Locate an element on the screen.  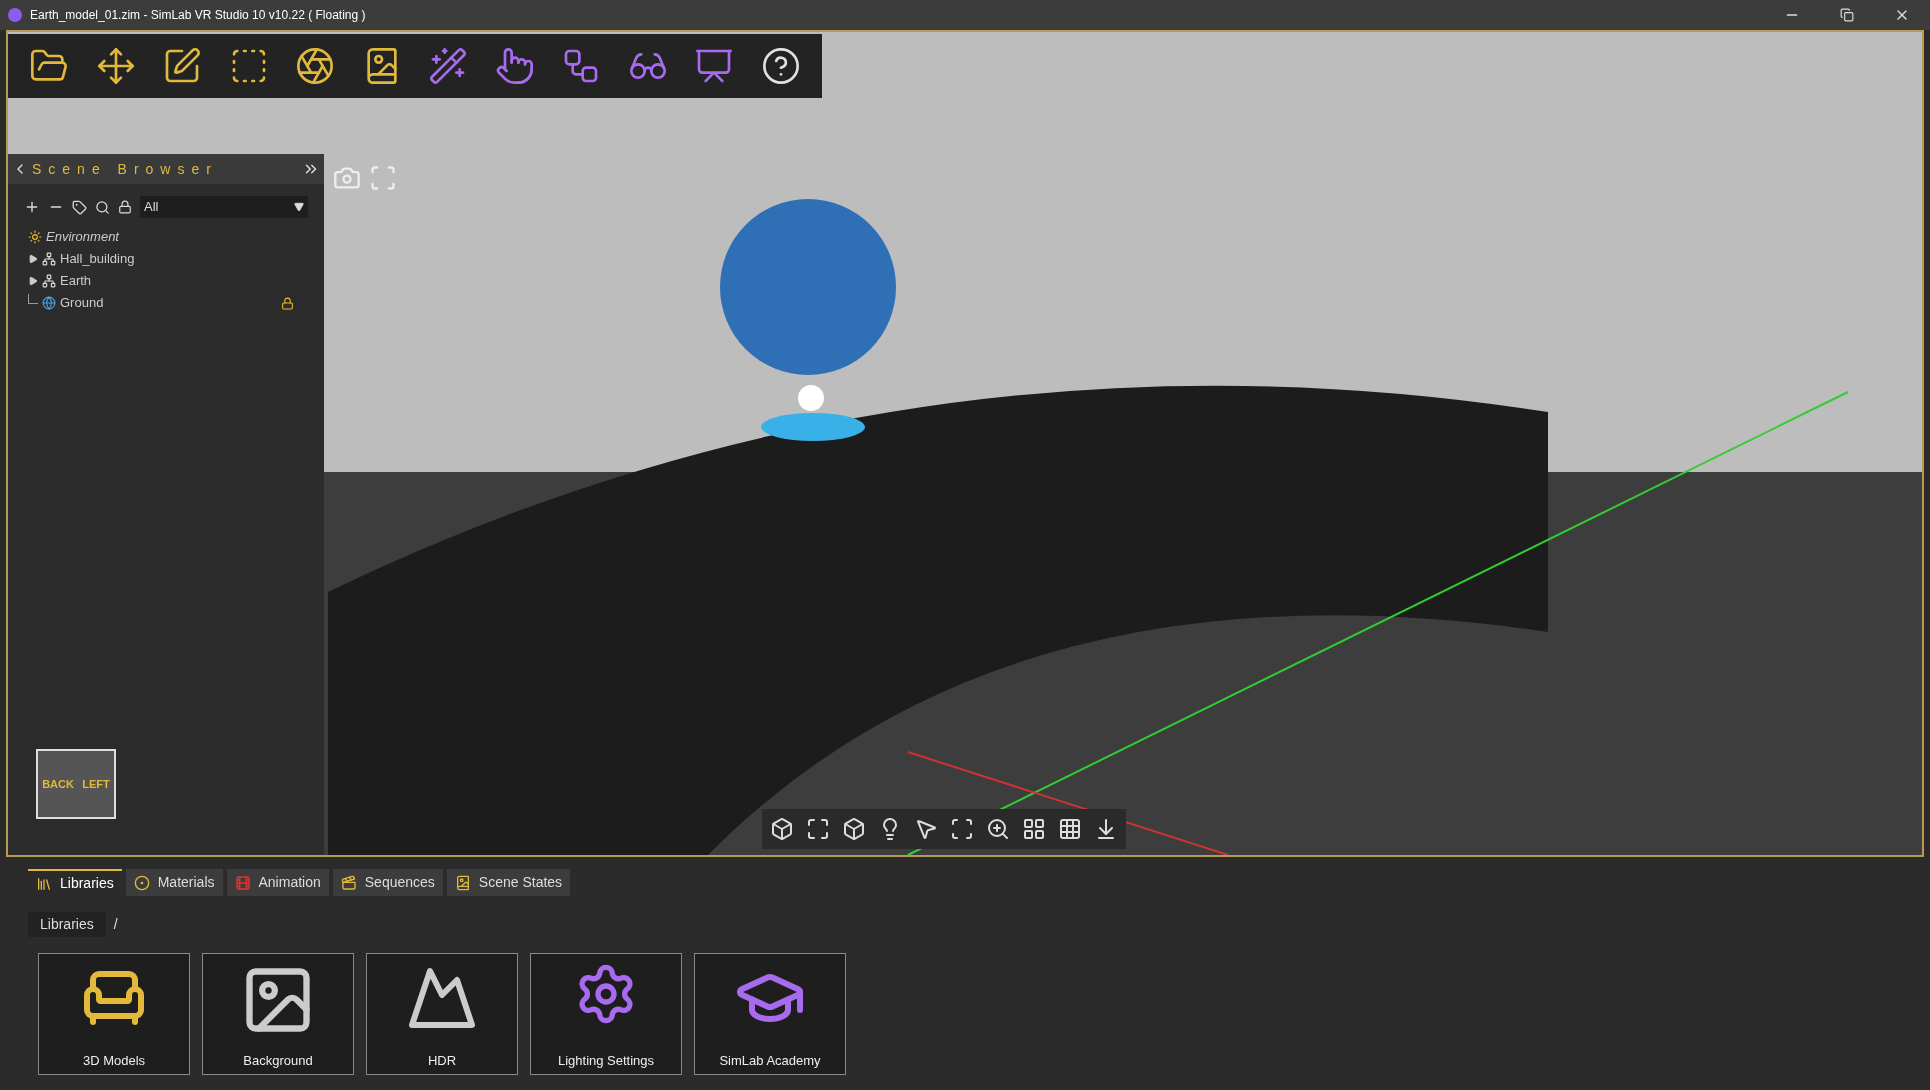
magic-wand-icon is located at coordinates (448, 66).